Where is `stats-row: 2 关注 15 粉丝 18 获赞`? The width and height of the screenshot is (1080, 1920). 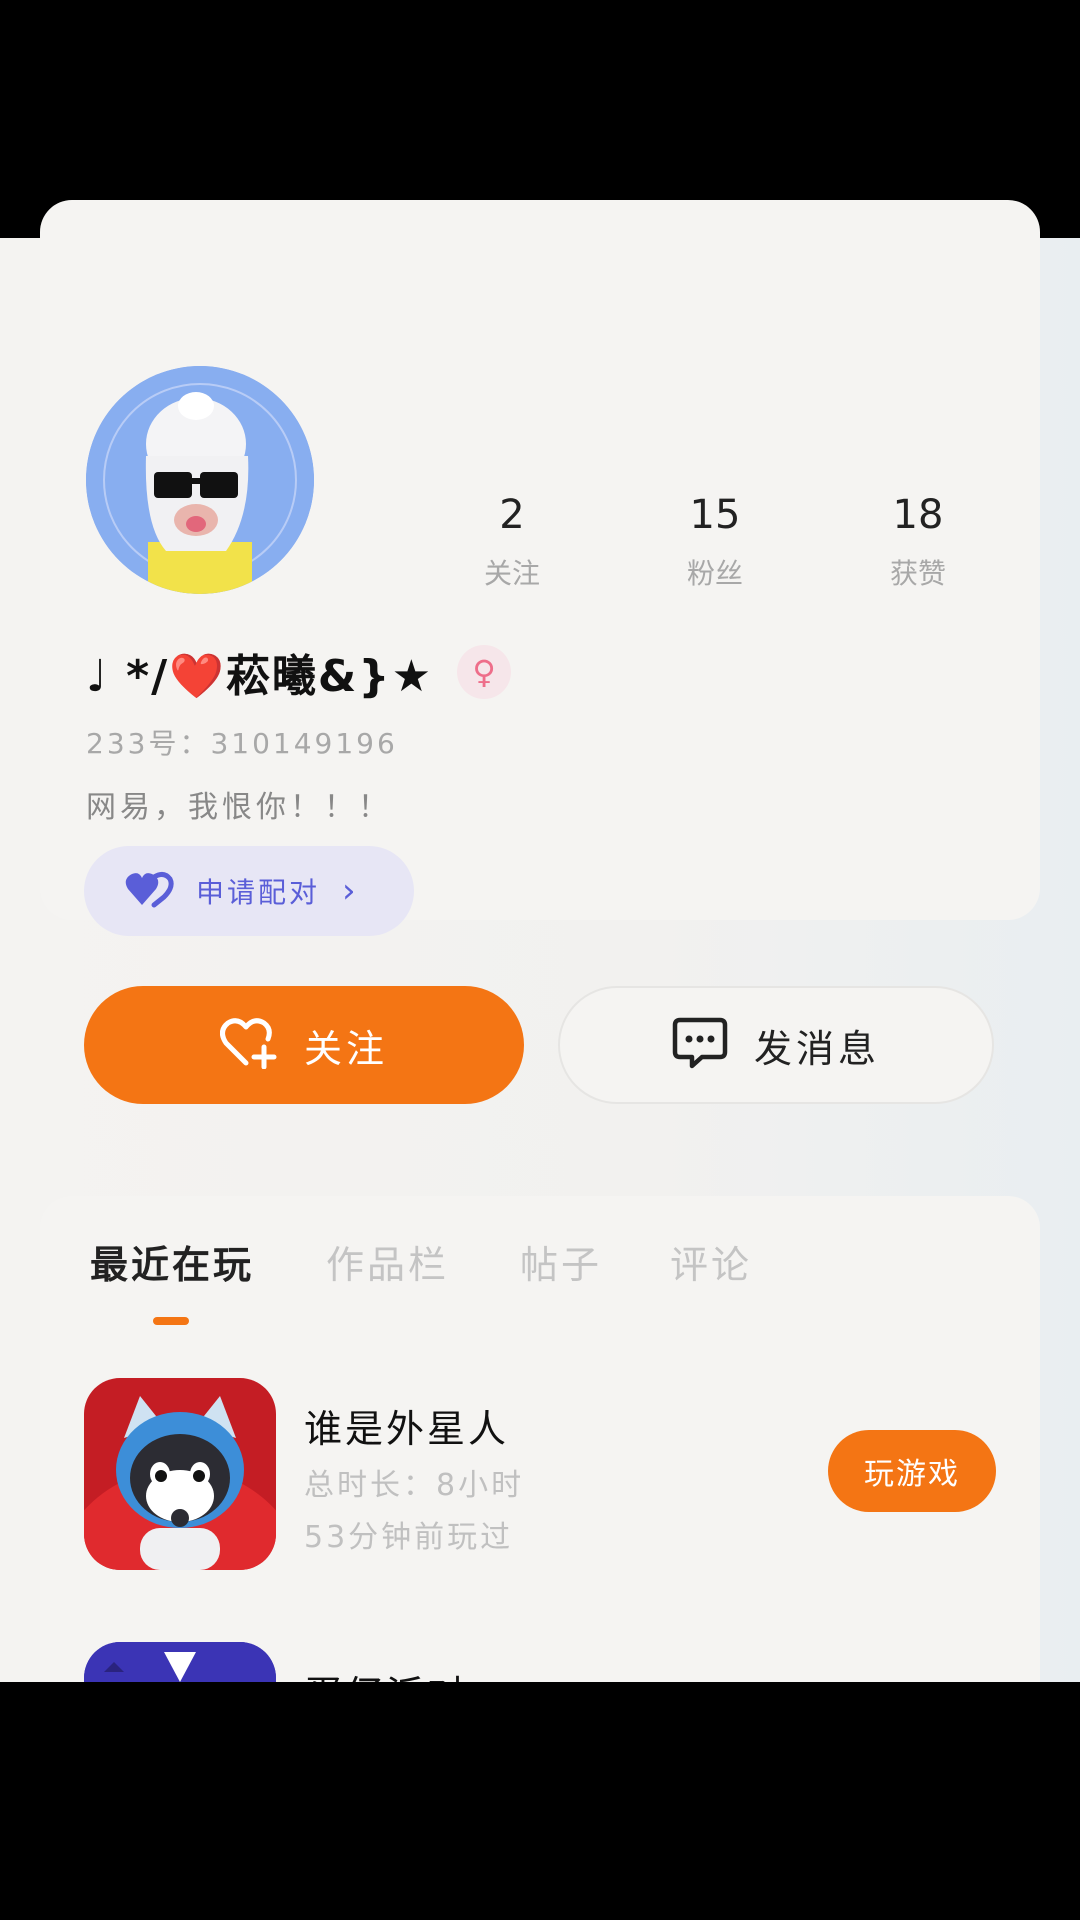 stats-row: 2 关注 15 粉丝 18 获赞 is located at coordinates (740, 550).